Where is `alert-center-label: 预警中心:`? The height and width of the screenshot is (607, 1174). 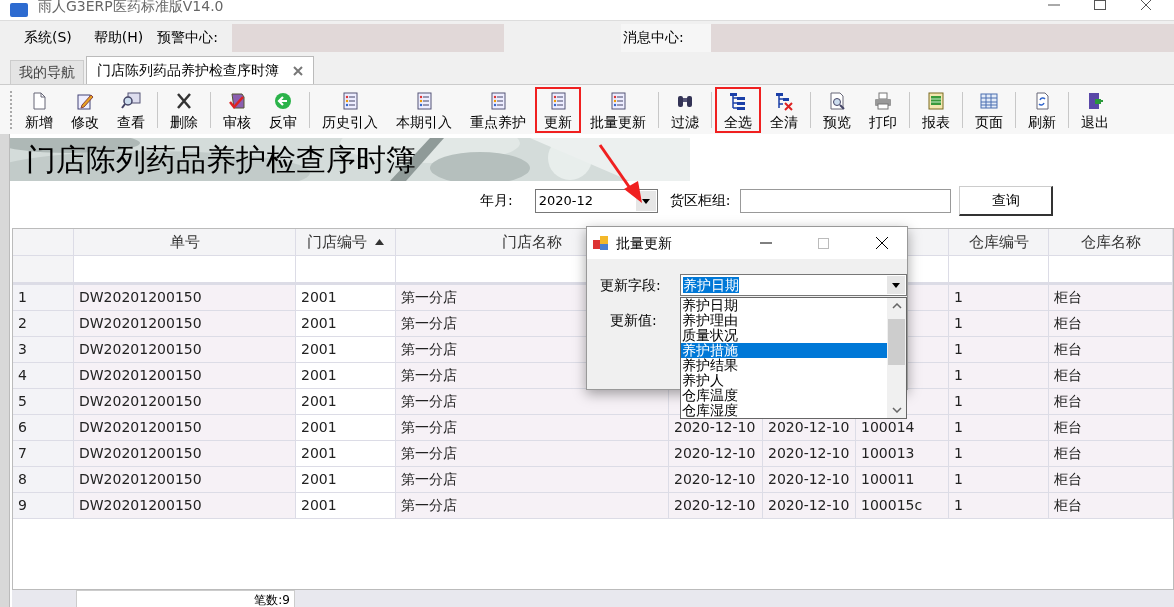 alert-center-label: 预警中心: is located at coordinates (187, 37).